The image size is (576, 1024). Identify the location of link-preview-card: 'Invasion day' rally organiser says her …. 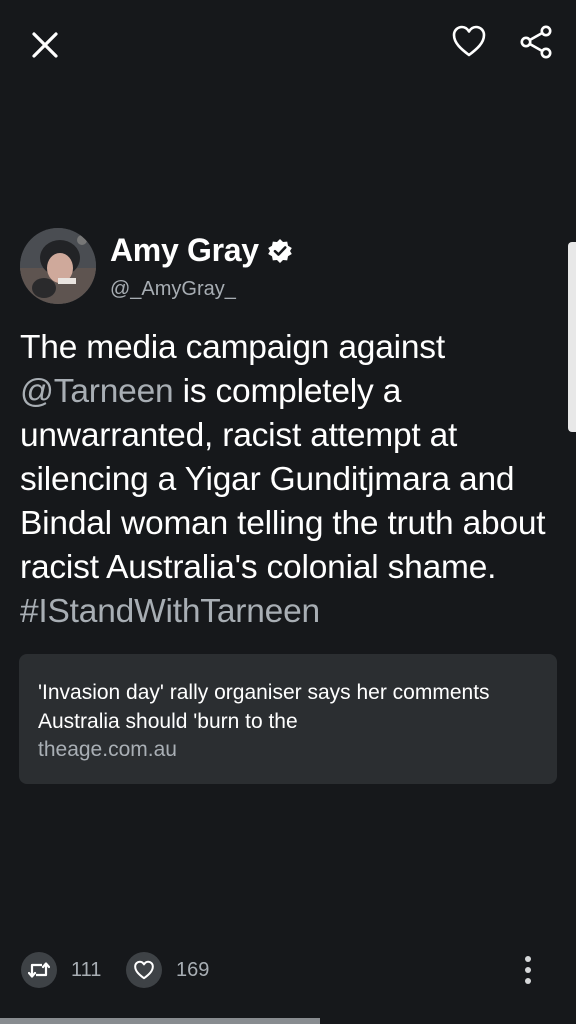
(288, 719).